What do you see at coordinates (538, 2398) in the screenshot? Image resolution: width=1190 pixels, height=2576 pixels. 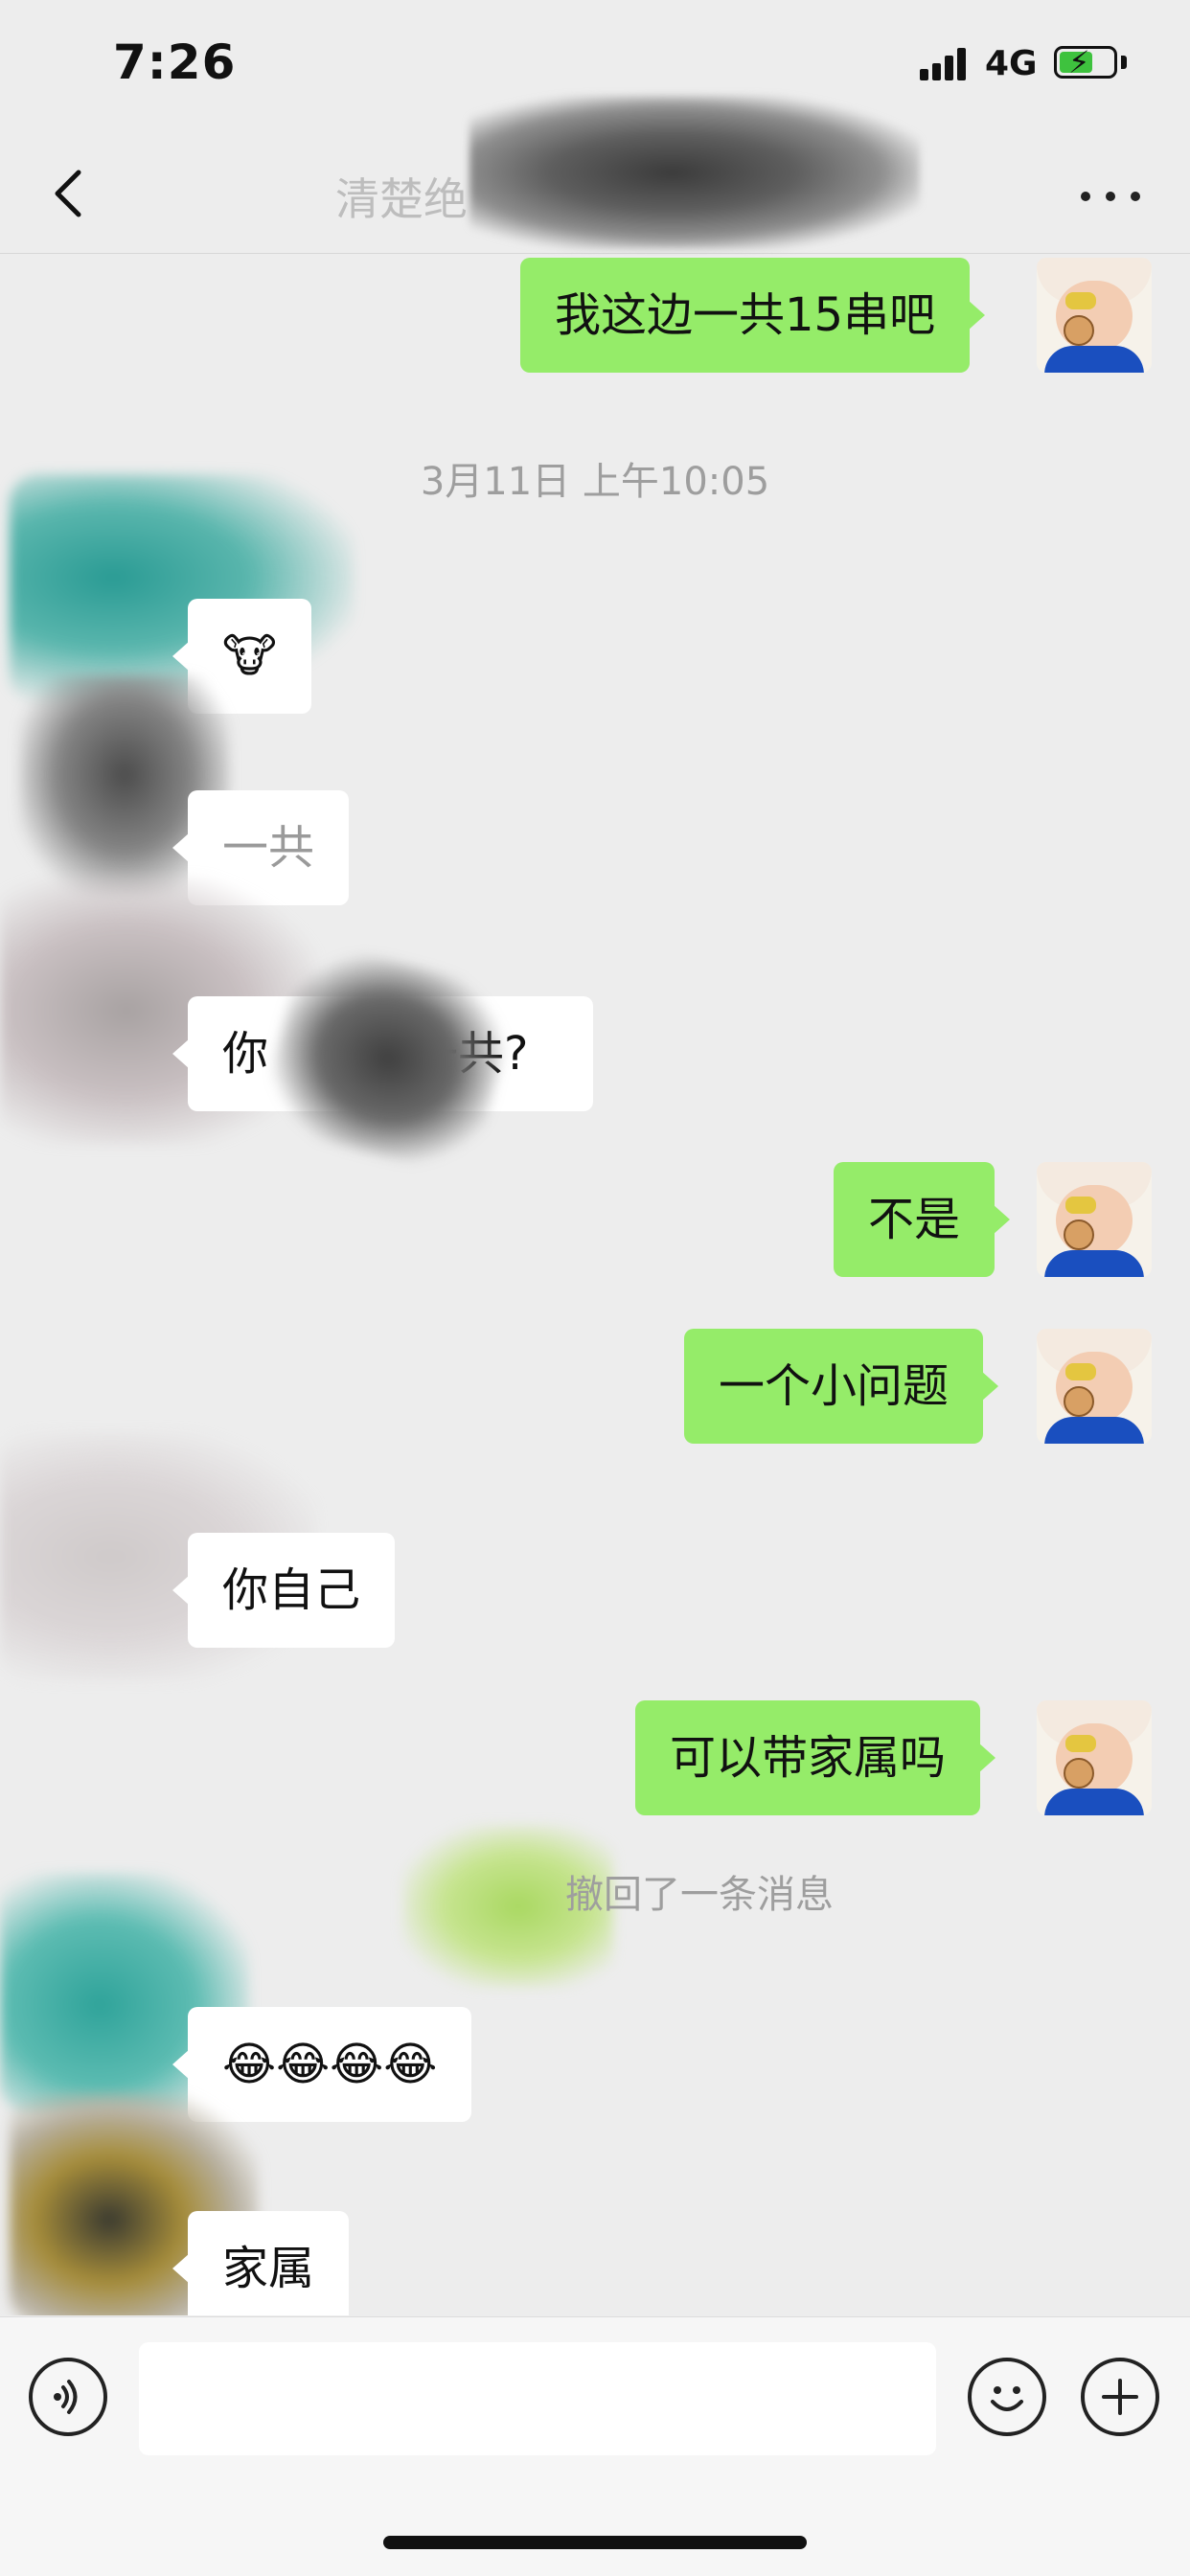 I see `message-input` at bounding box center [538, 2398].